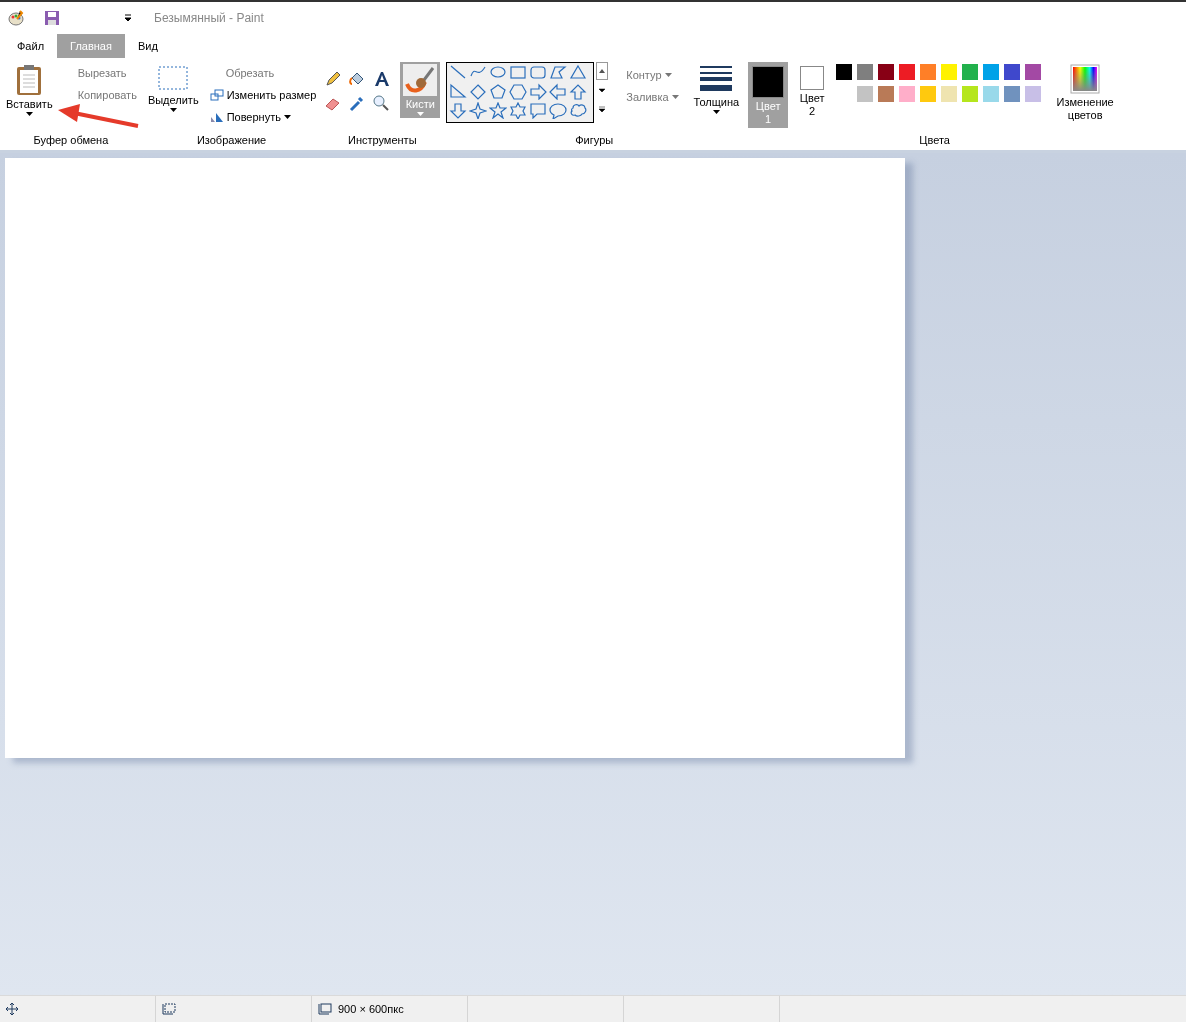 The image size is (1186, 1022). Describe the element at coordinates (147, 46) in the screenshot. I see `ribbon-tab: Вид` at that location.